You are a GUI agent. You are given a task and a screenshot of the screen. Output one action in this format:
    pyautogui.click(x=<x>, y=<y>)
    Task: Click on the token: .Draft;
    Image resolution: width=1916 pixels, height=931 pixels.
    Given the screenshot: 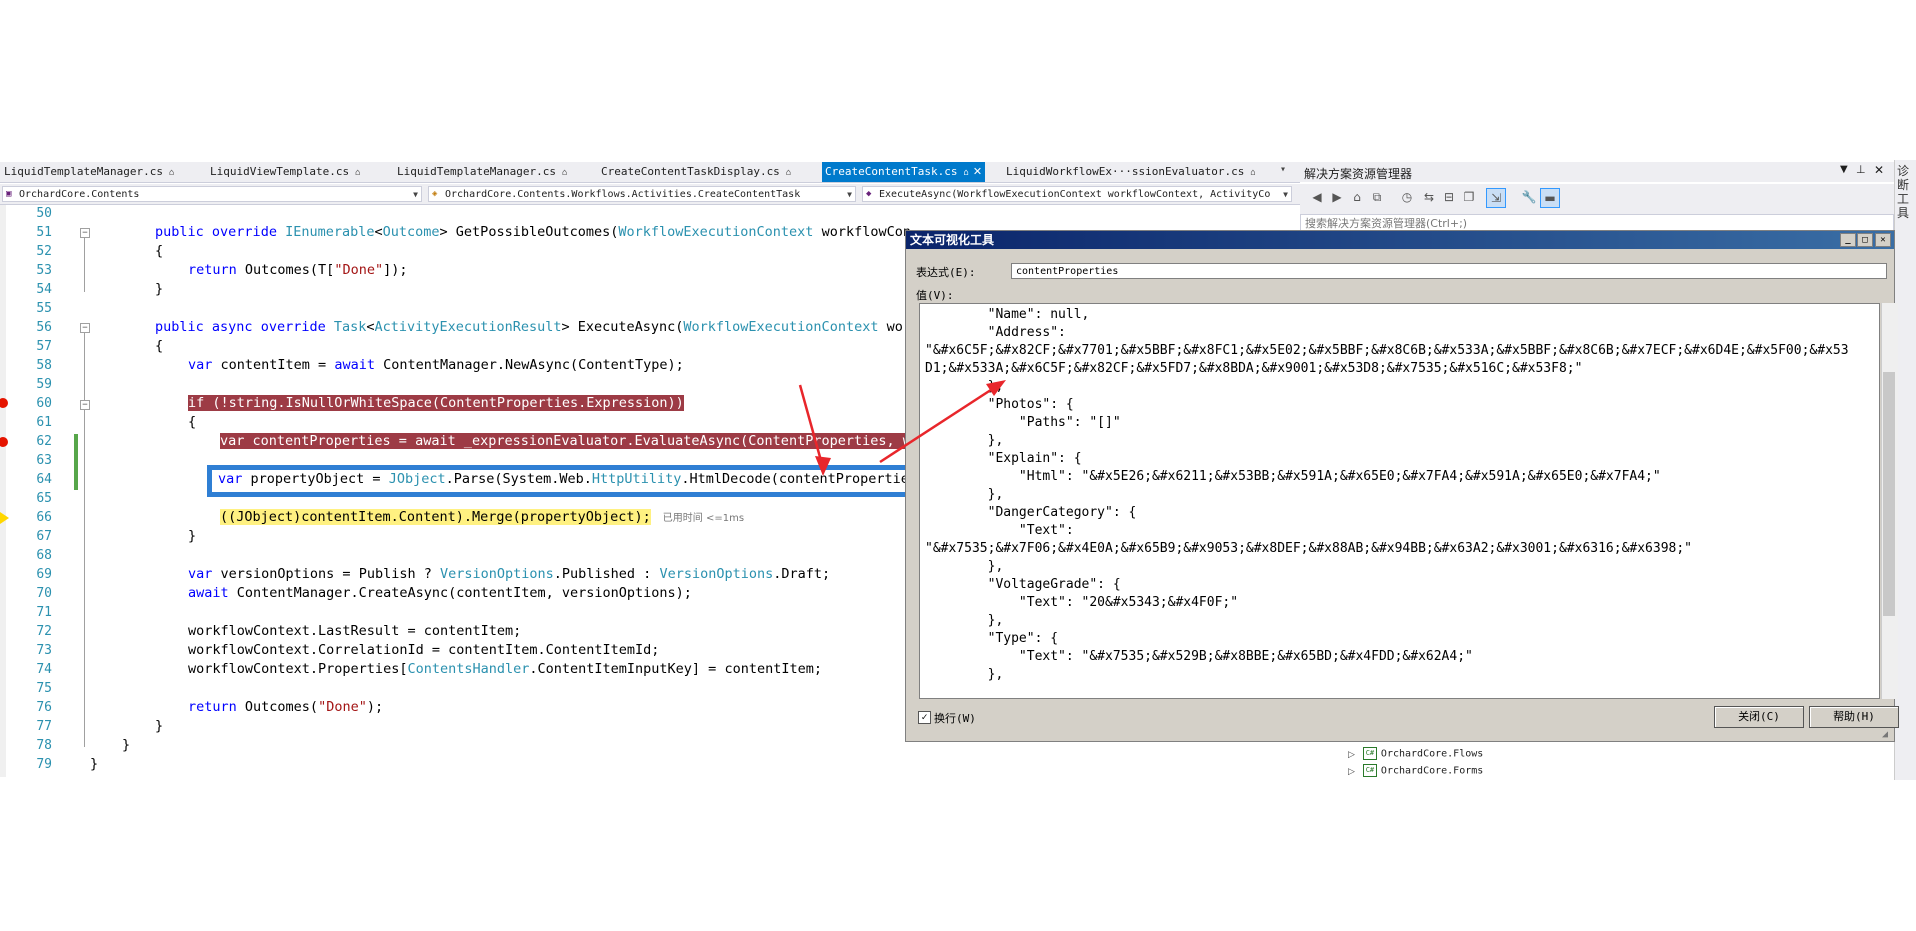 What is the action you would take?
    pyautogui.click(x=802, y=574)
    